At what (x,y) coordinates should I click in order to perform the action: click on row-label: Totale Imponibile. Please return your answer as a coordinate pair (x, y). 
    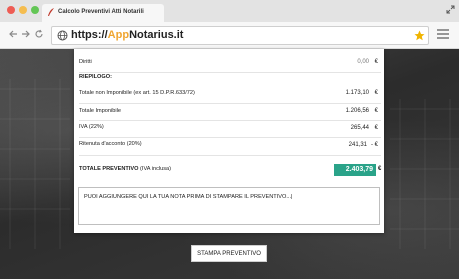
    Looking at the image, I should click on (100, 111).